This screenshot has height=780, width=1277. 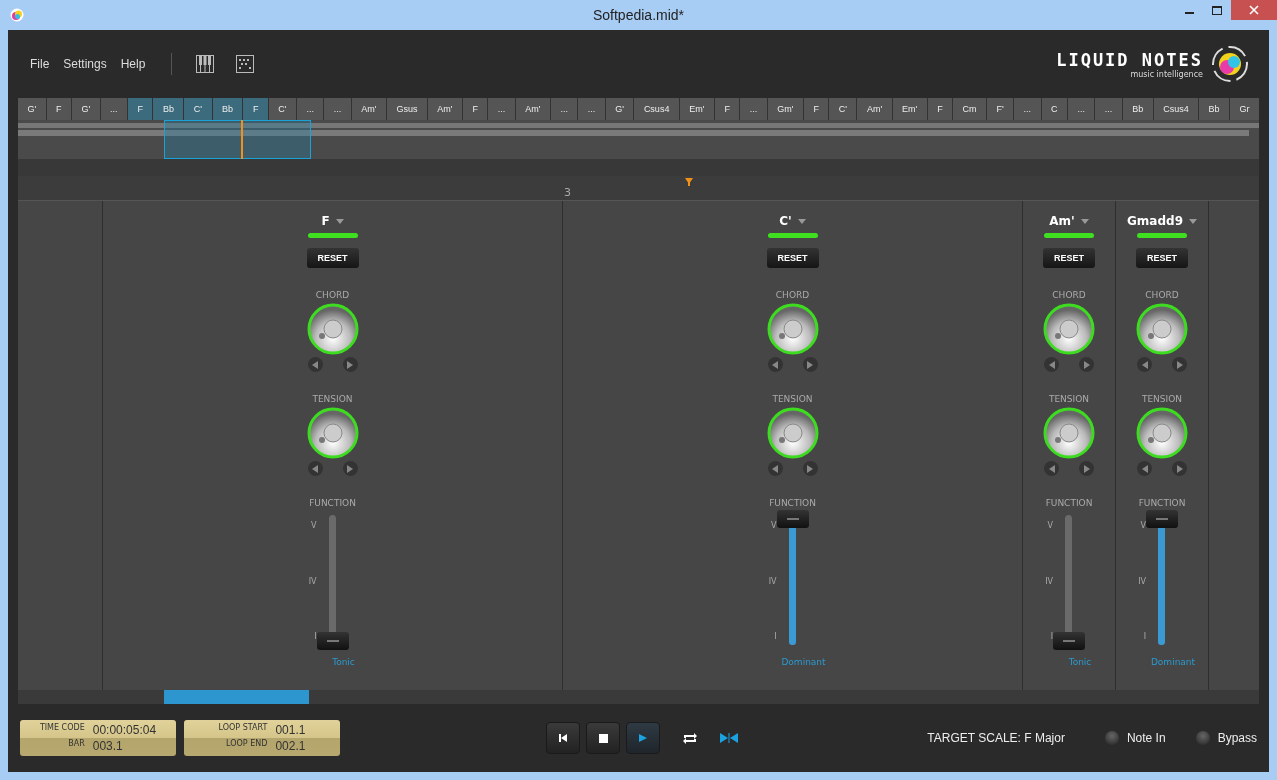 I want to click on menu-item: Settings, so click(x=85, y=64).